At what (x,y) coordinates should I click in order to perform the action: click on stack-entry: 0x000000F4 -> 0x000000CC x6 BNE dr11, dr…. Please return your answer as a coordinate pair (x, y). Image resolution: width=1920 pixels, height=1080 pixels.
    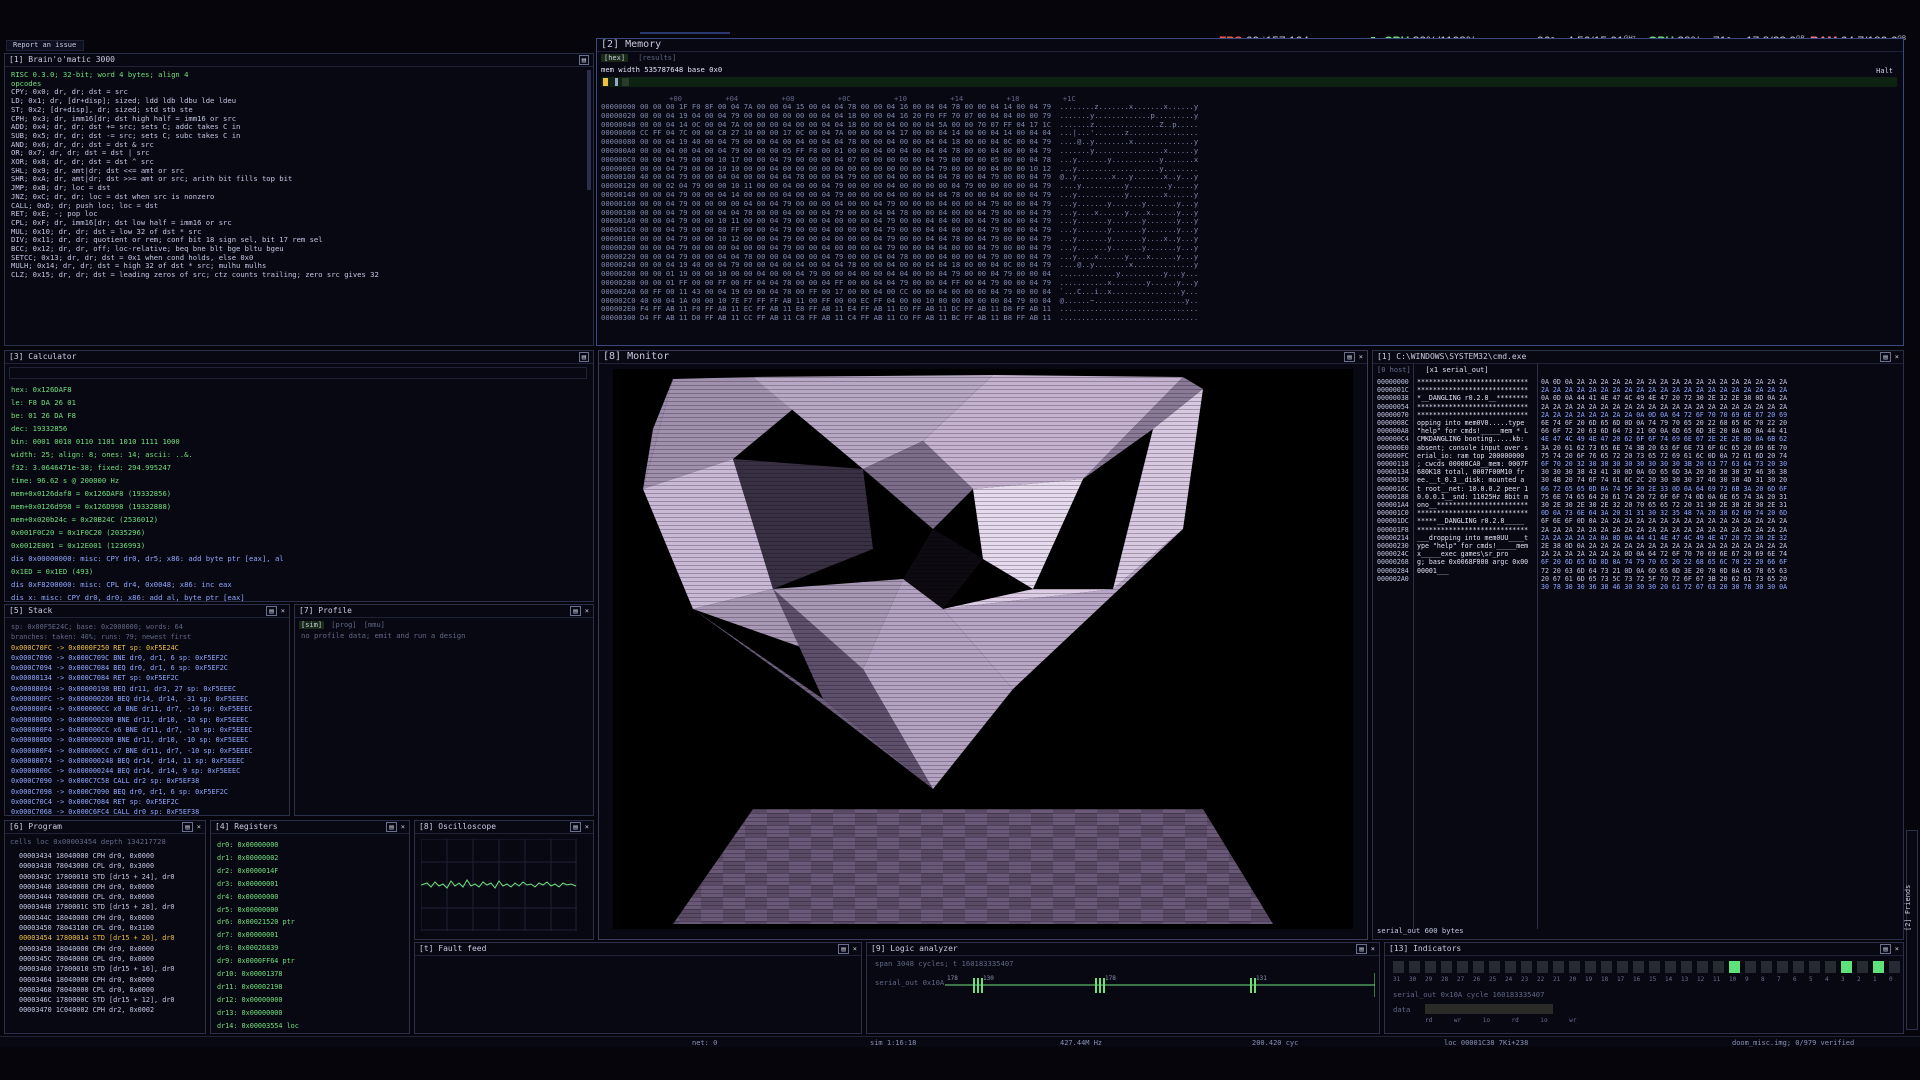
    Looking at the image, I should click on (132, 729).